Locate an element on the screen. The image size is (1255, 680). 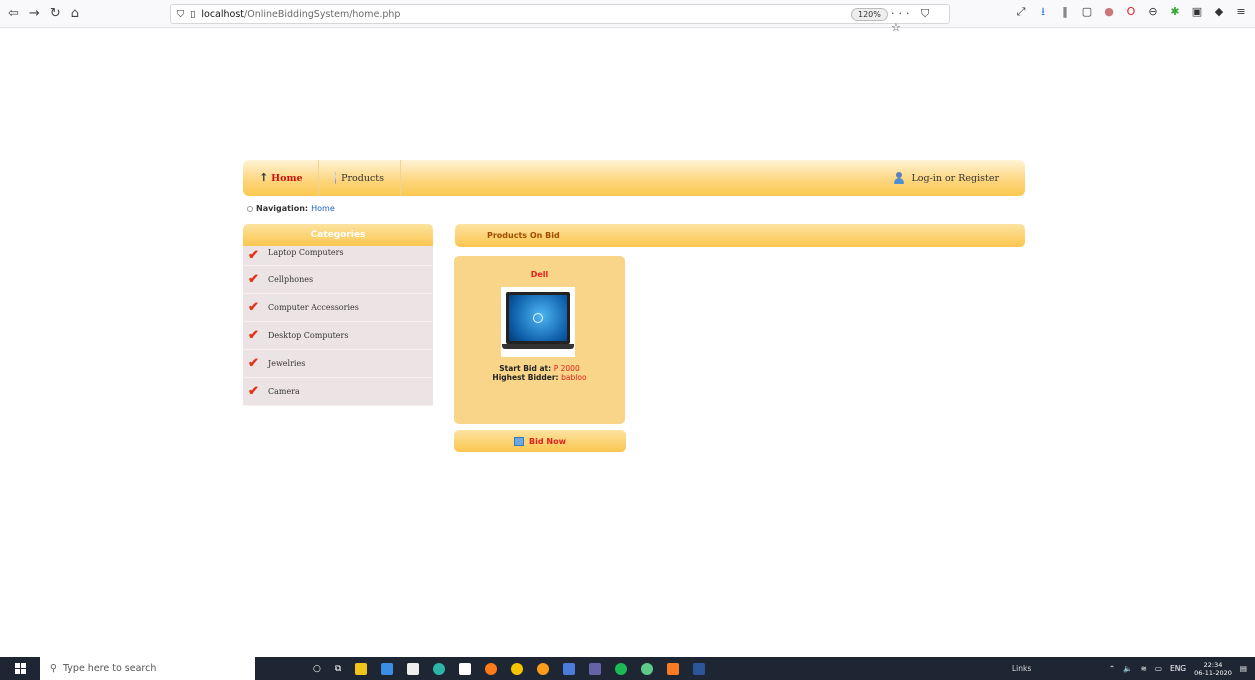
menu-icon: ≡ is located at coordinates (1241, 12).